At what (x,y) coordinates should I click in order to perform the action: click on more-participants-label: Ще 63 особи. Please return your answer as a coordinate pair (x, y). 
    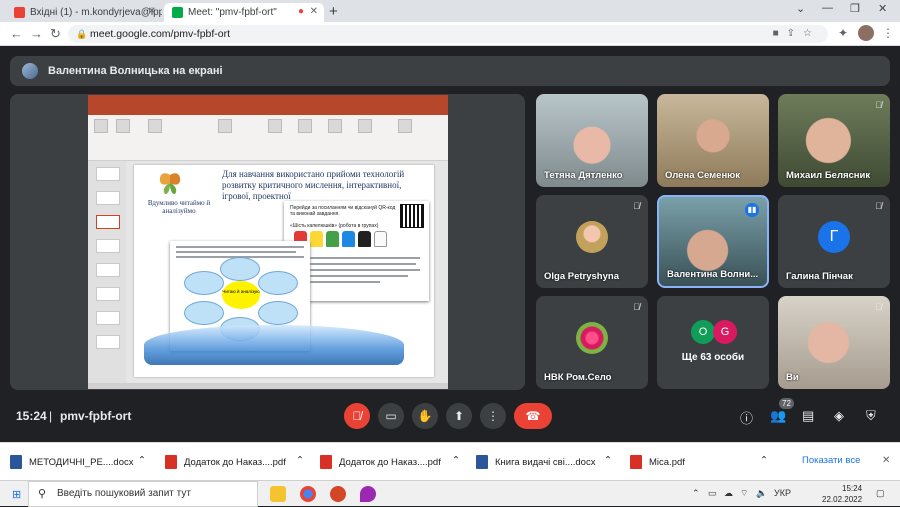
    Looking at the image, I should click on (713, 357).